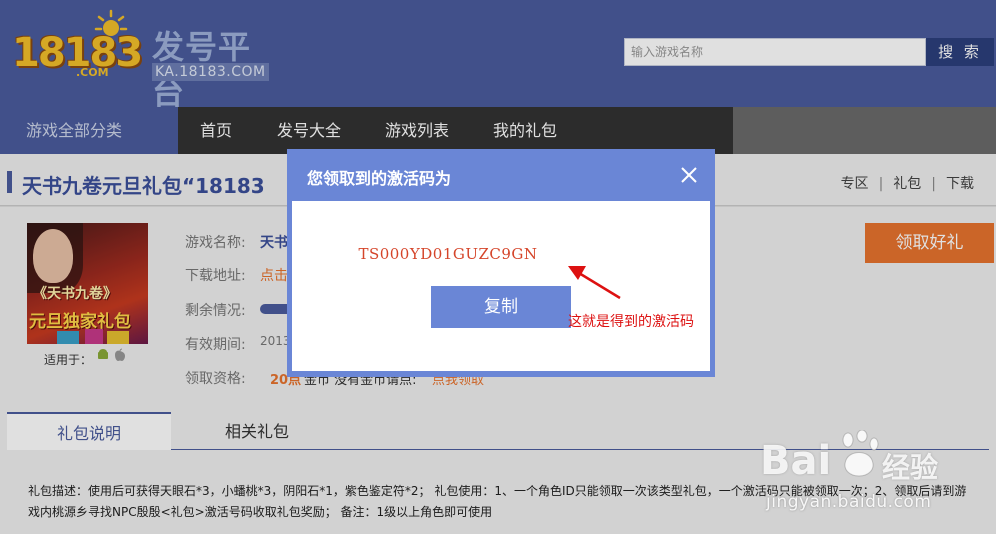 The image size is (996, 534). Describe the element at coordinates (689, 175) in the screenshot. I see `close-icon` at that location.